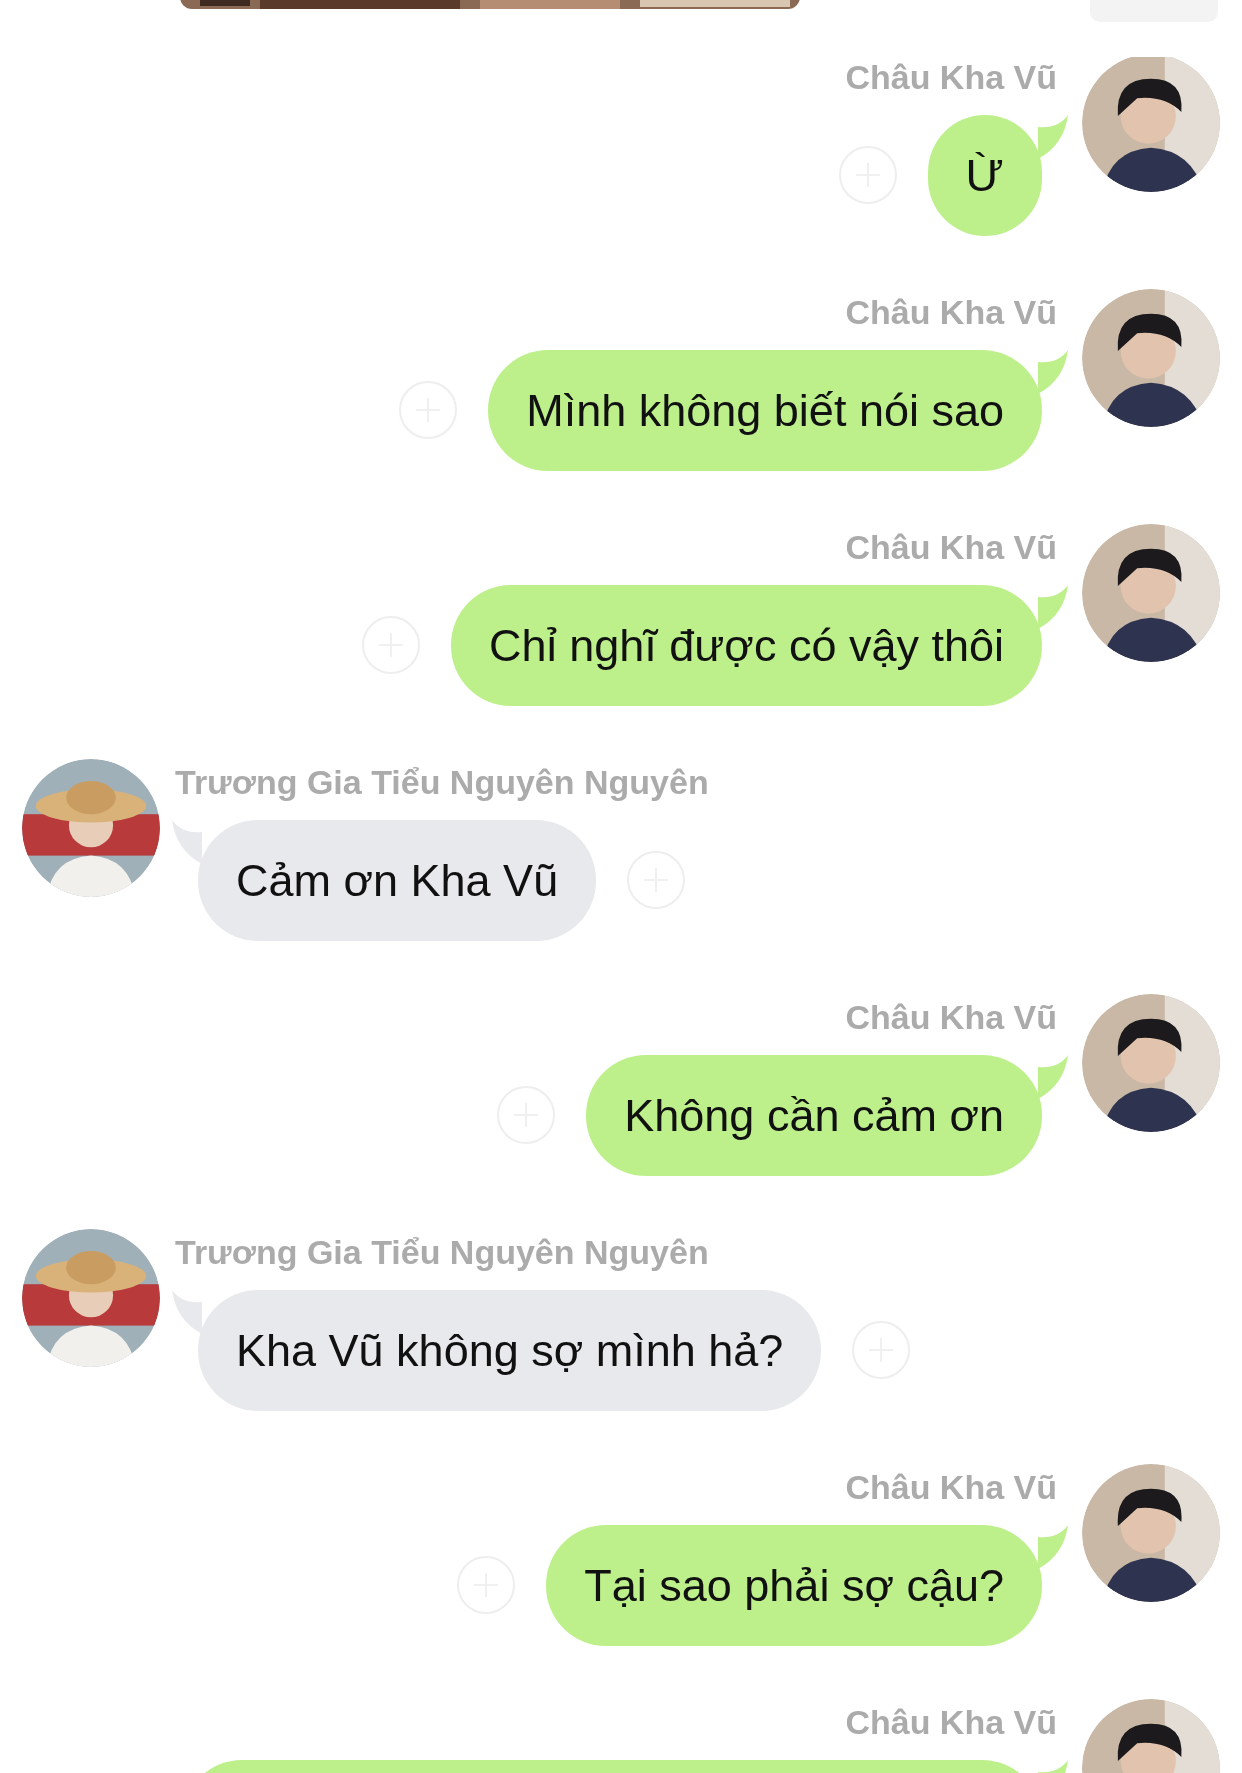 The image size is (1242, 1773). Describe the element at coordinates (510, 1350) in the screenshot. I see `message-bubble: Kha Vũ không sợ mình hả?` at that location.